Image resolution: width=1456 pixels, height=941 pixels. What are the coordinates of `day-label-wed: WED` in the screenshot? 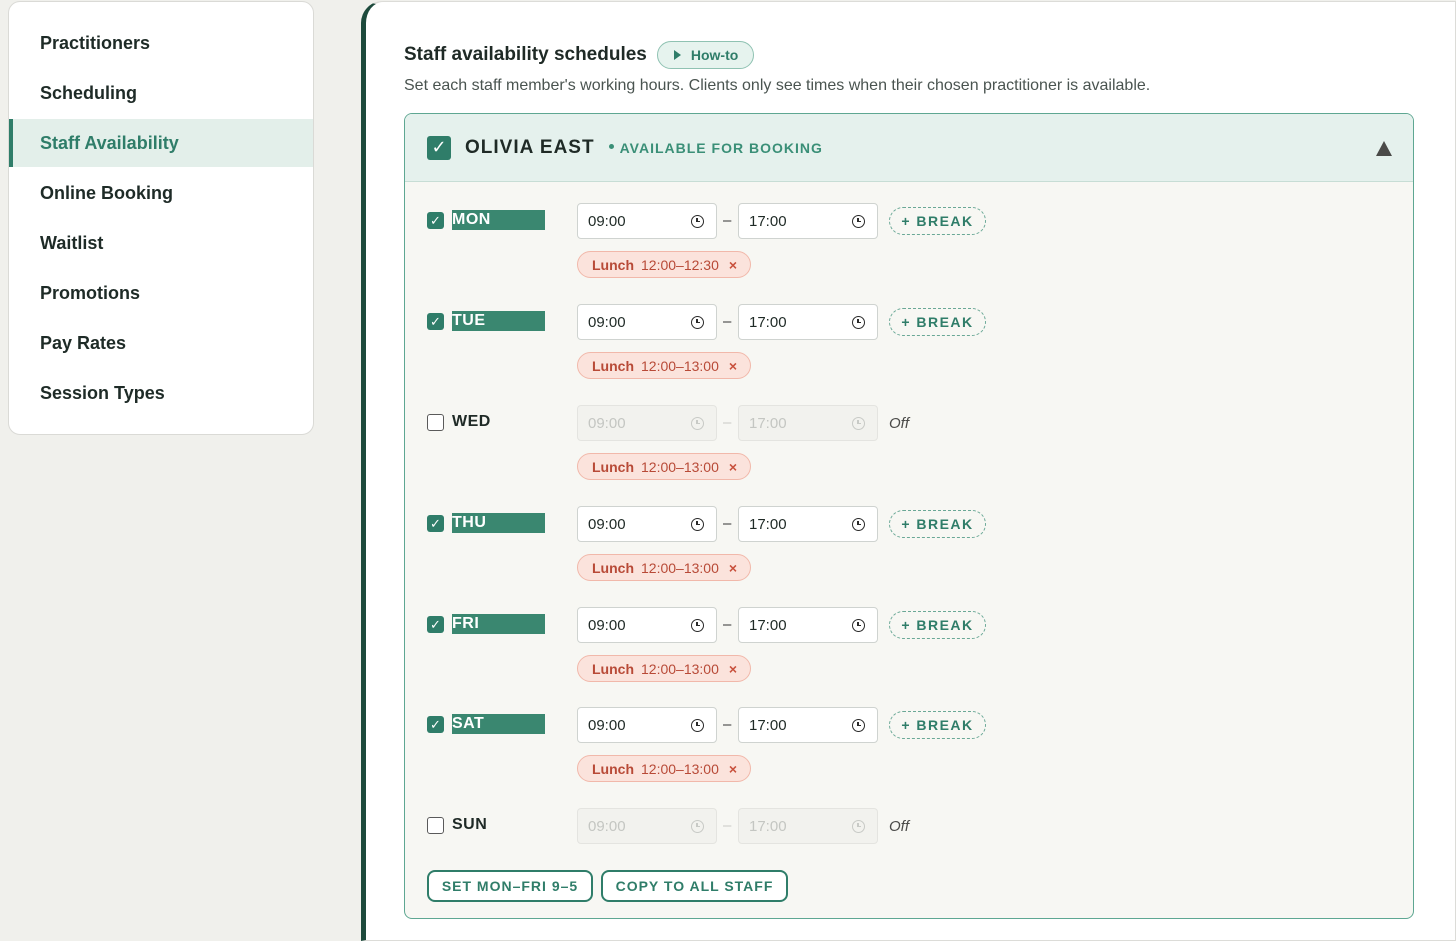 It's located at (471, 421).